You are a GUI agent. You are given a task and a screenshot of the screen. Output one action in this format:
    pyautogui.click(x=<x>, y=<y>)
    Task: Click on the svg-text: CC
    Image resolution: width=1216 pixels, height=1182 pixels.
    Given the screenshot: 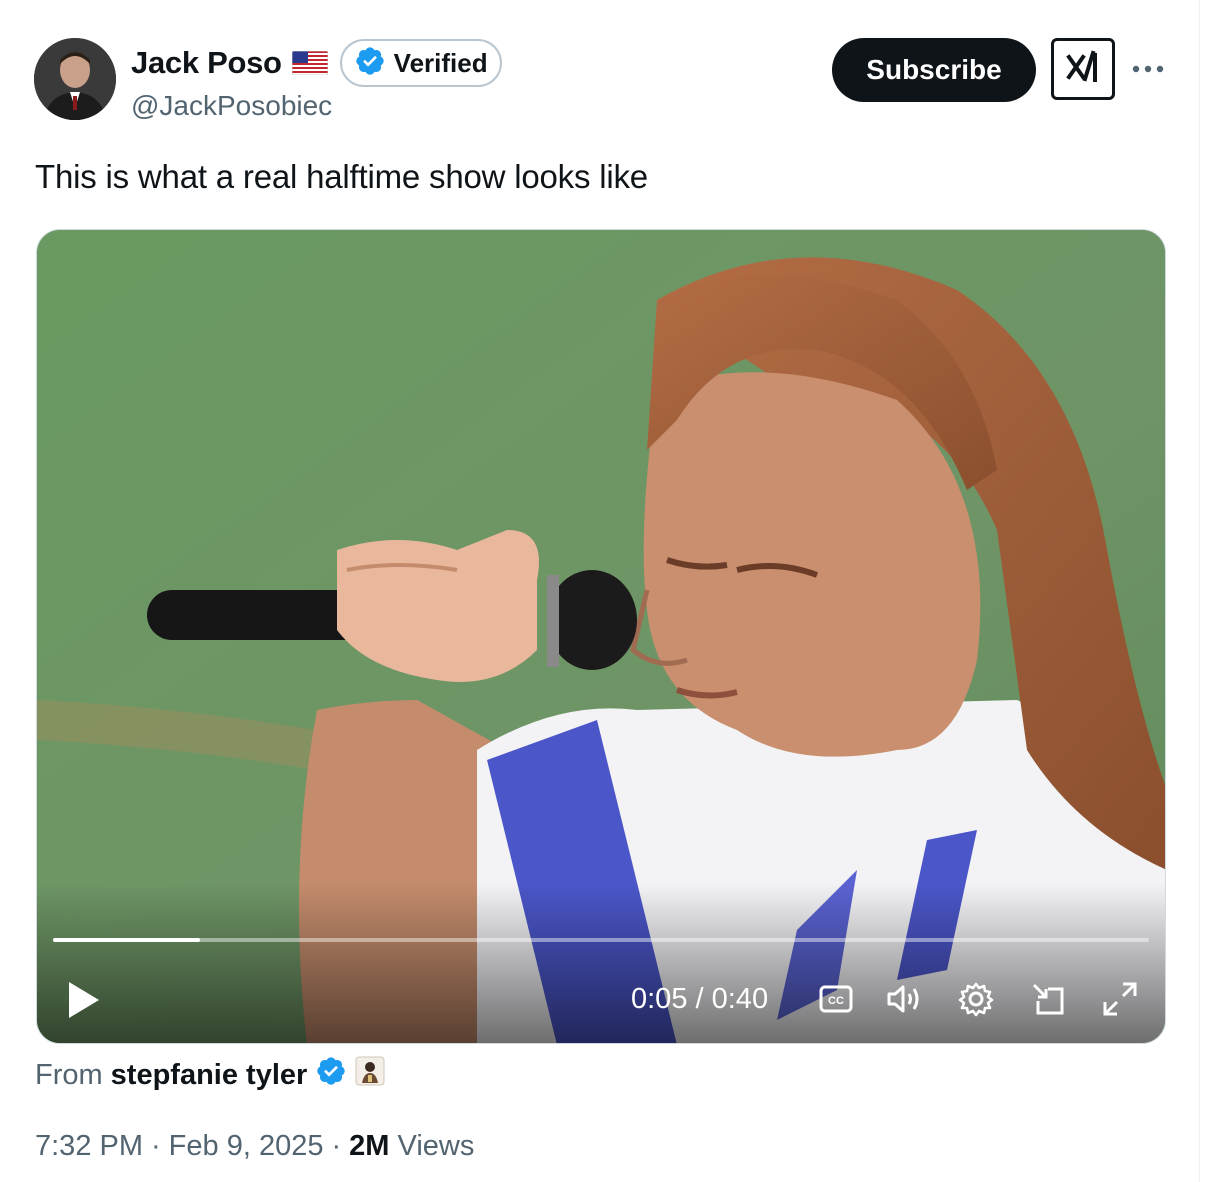 What is the action you would take?
    pyautogui.click(x=836, y=1001)
    